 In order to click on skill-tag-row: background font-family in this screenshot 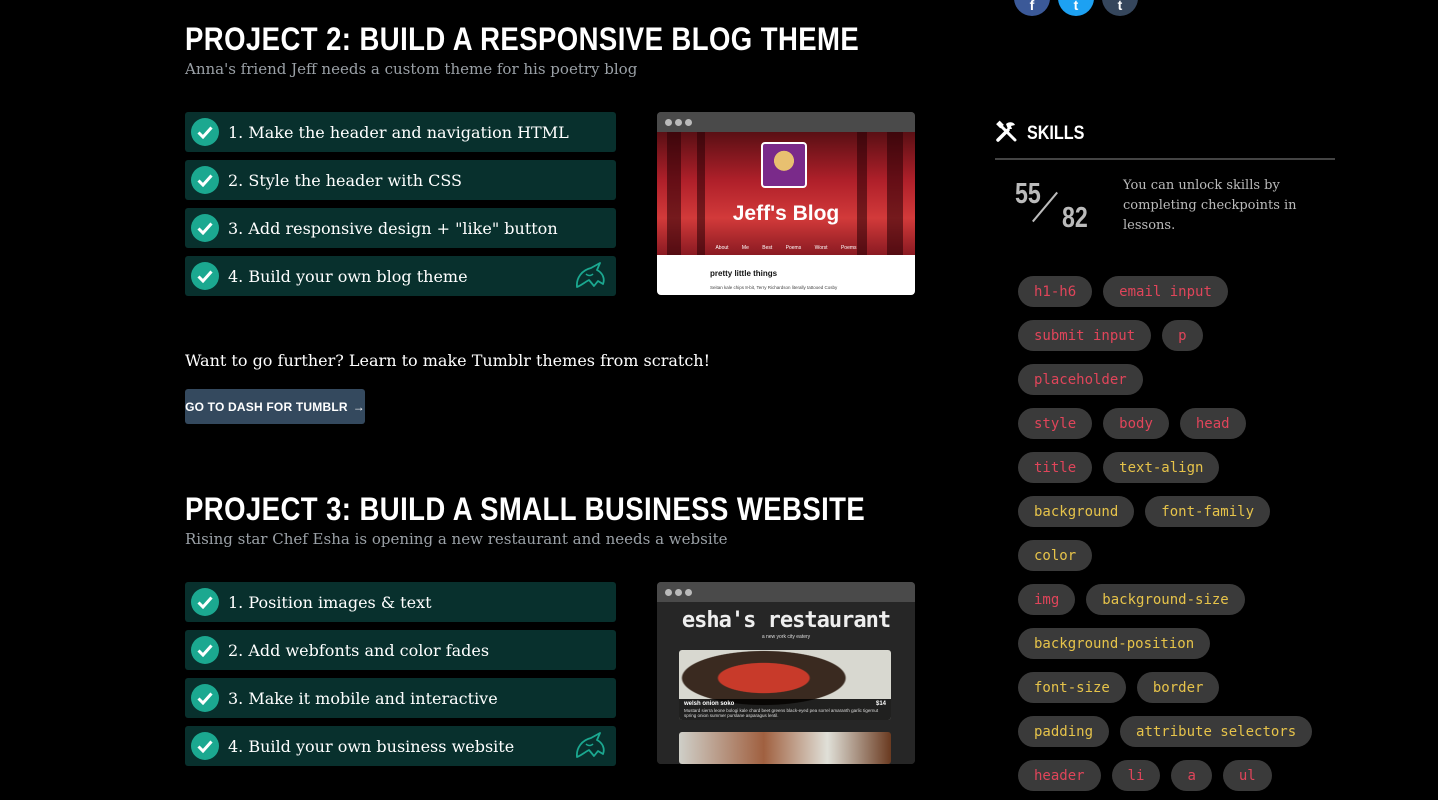, I will do `click(1173, 518)`.